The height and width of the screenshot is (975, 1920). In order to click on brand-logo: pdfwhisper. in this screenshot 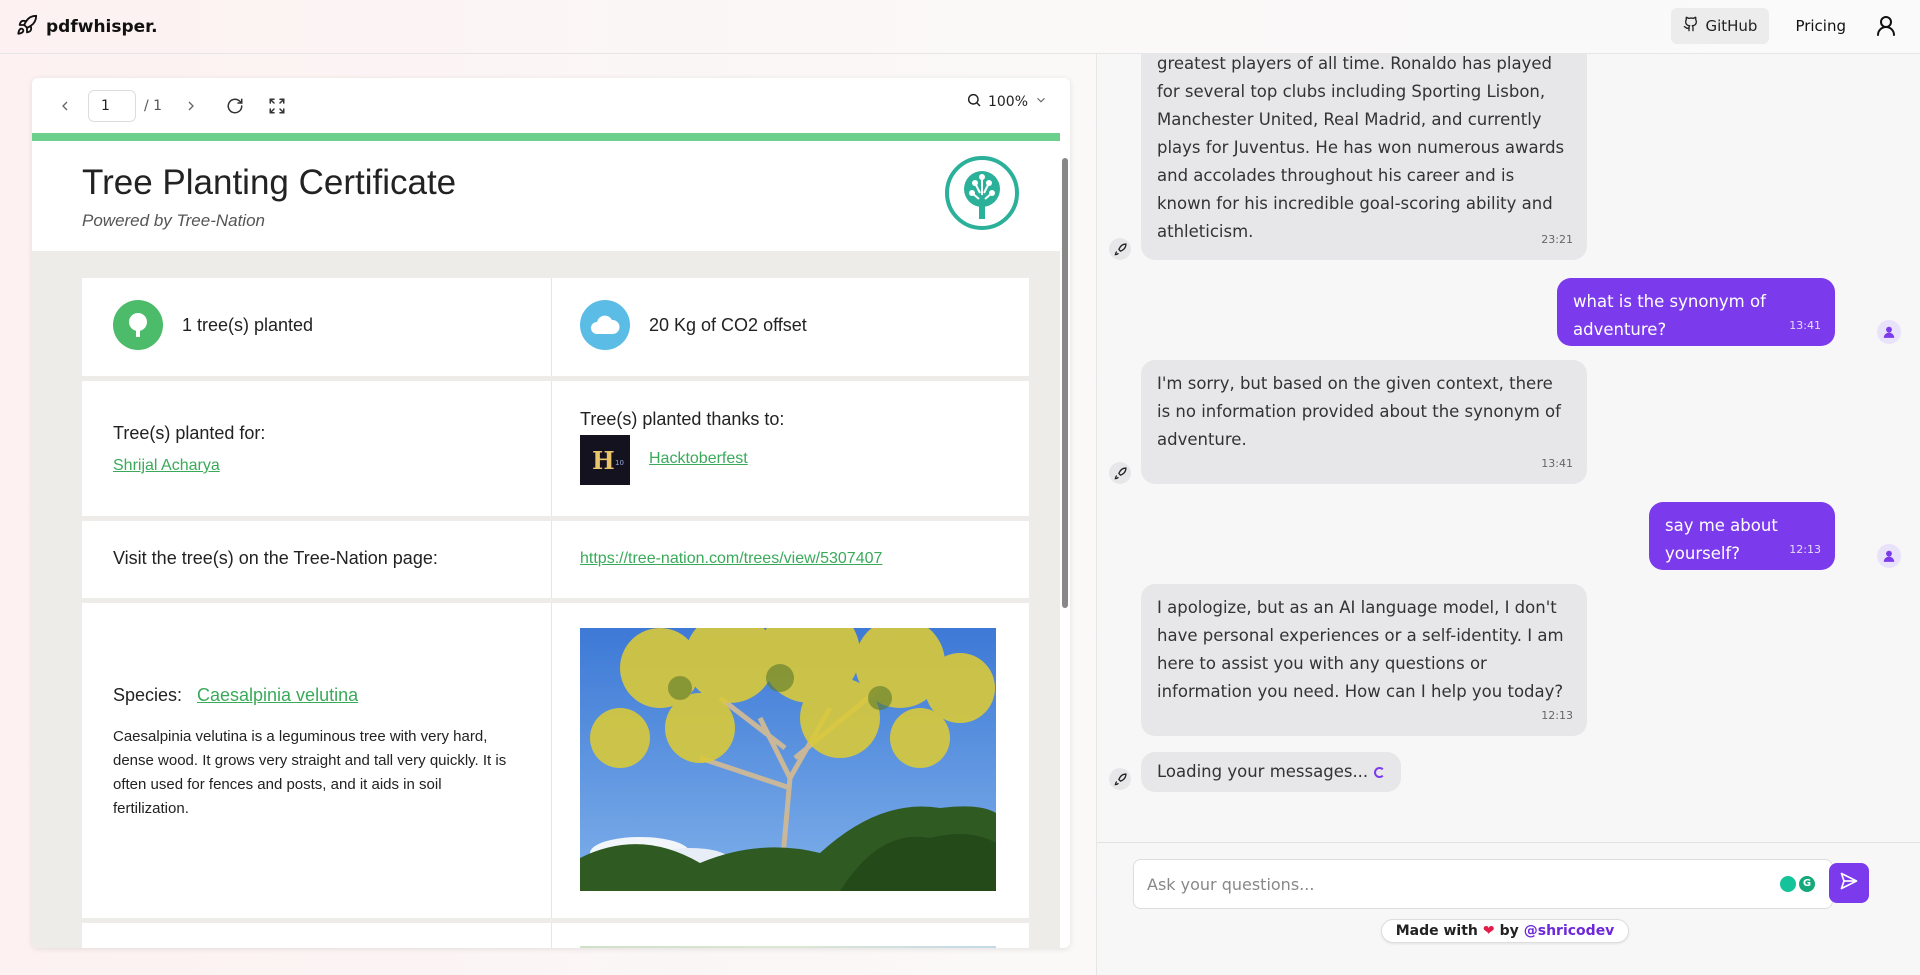, I will do `click(87, 27)`.